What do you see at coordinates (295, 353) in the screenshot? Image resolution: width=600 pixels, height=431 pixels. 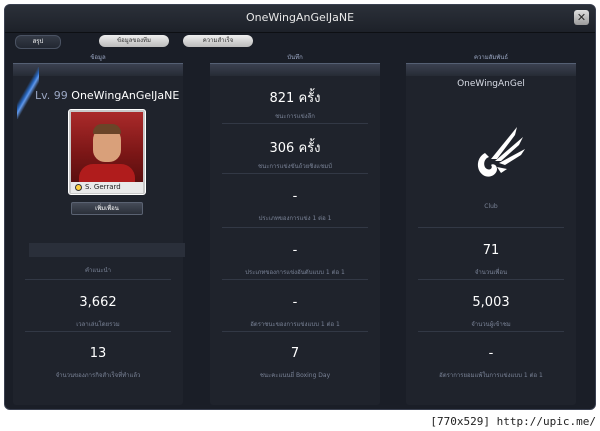 I see `record-value: 7` at bounding box center [295, 353].